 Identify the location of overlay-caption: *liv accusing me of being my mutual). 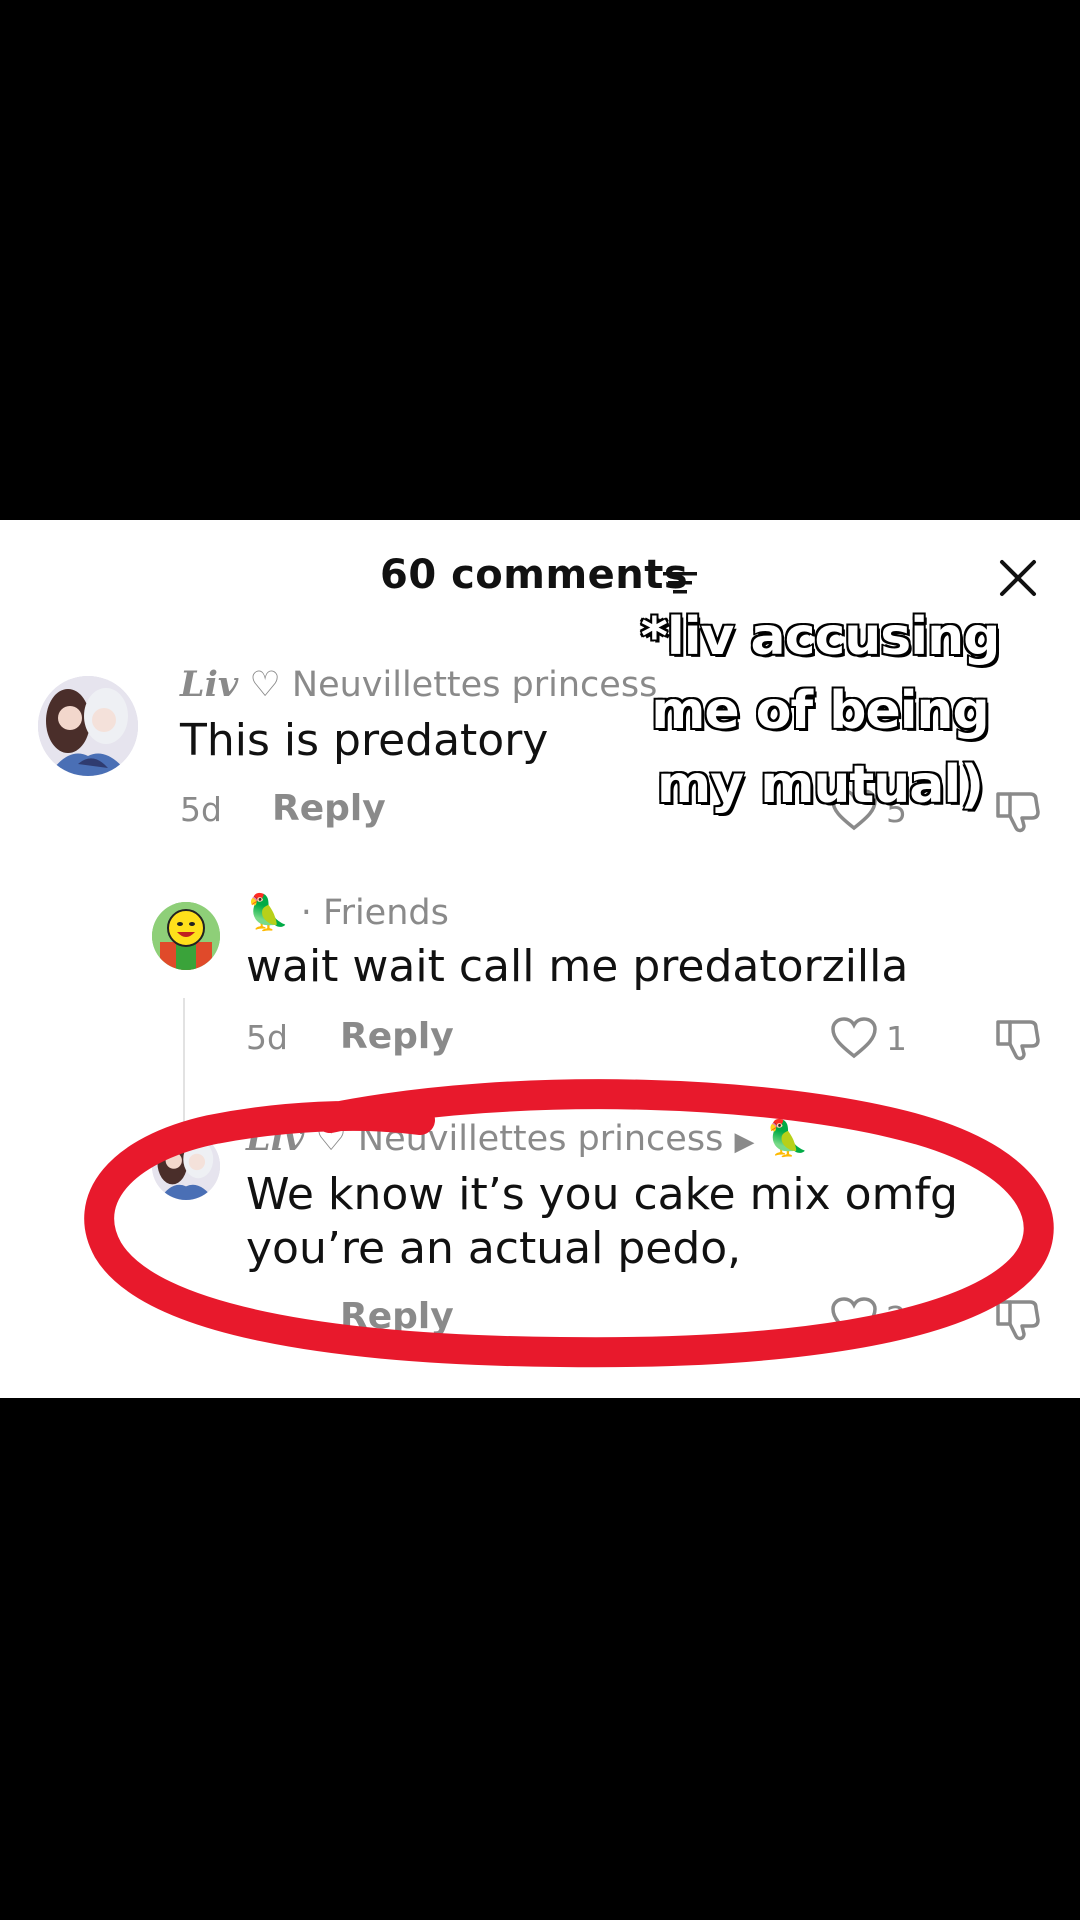
(820, 711).